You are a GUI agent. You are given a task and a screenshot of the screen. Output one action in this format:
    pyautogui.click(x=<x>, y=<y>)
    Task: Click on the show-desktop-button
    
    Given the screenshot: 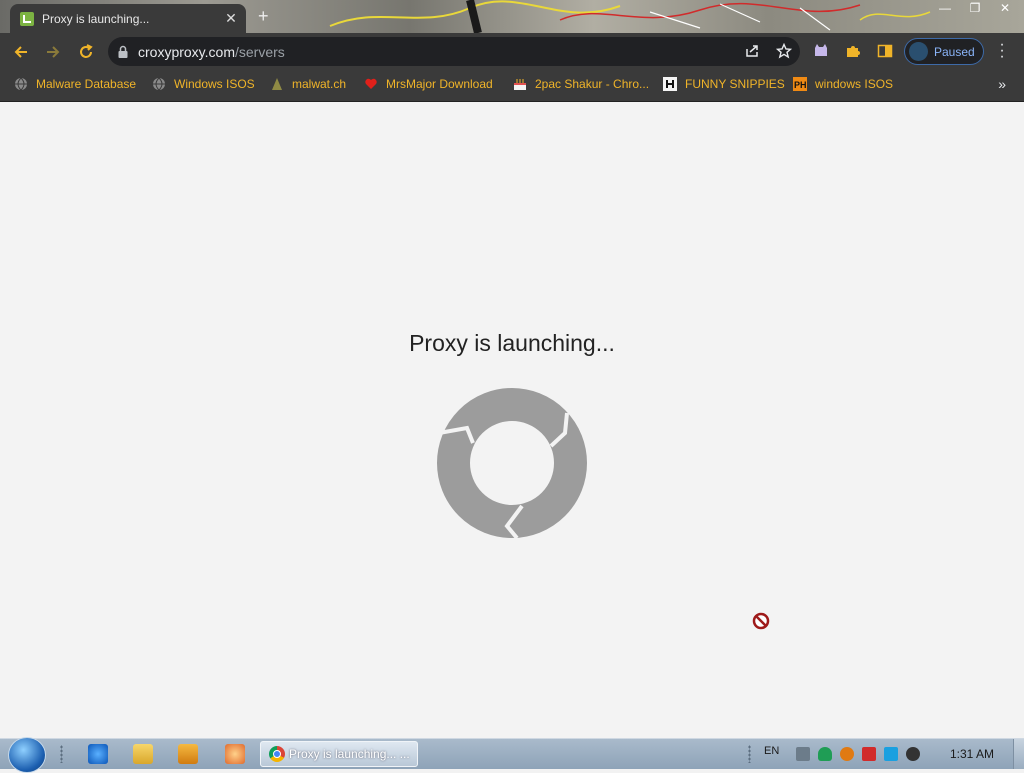 What is the action you would take?
    pyautogui.click(x=1018, y=754)
    